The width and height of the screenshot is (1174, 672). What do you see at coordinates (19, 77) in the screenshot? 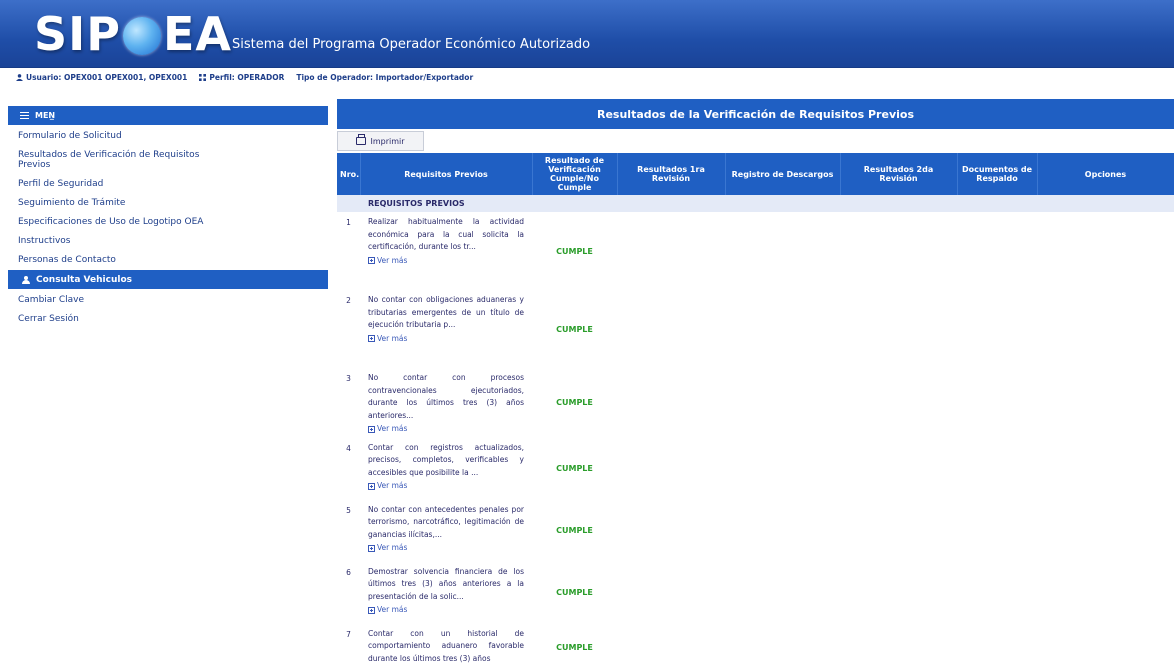
I see `user-icon` at bounding box center [19, 77].